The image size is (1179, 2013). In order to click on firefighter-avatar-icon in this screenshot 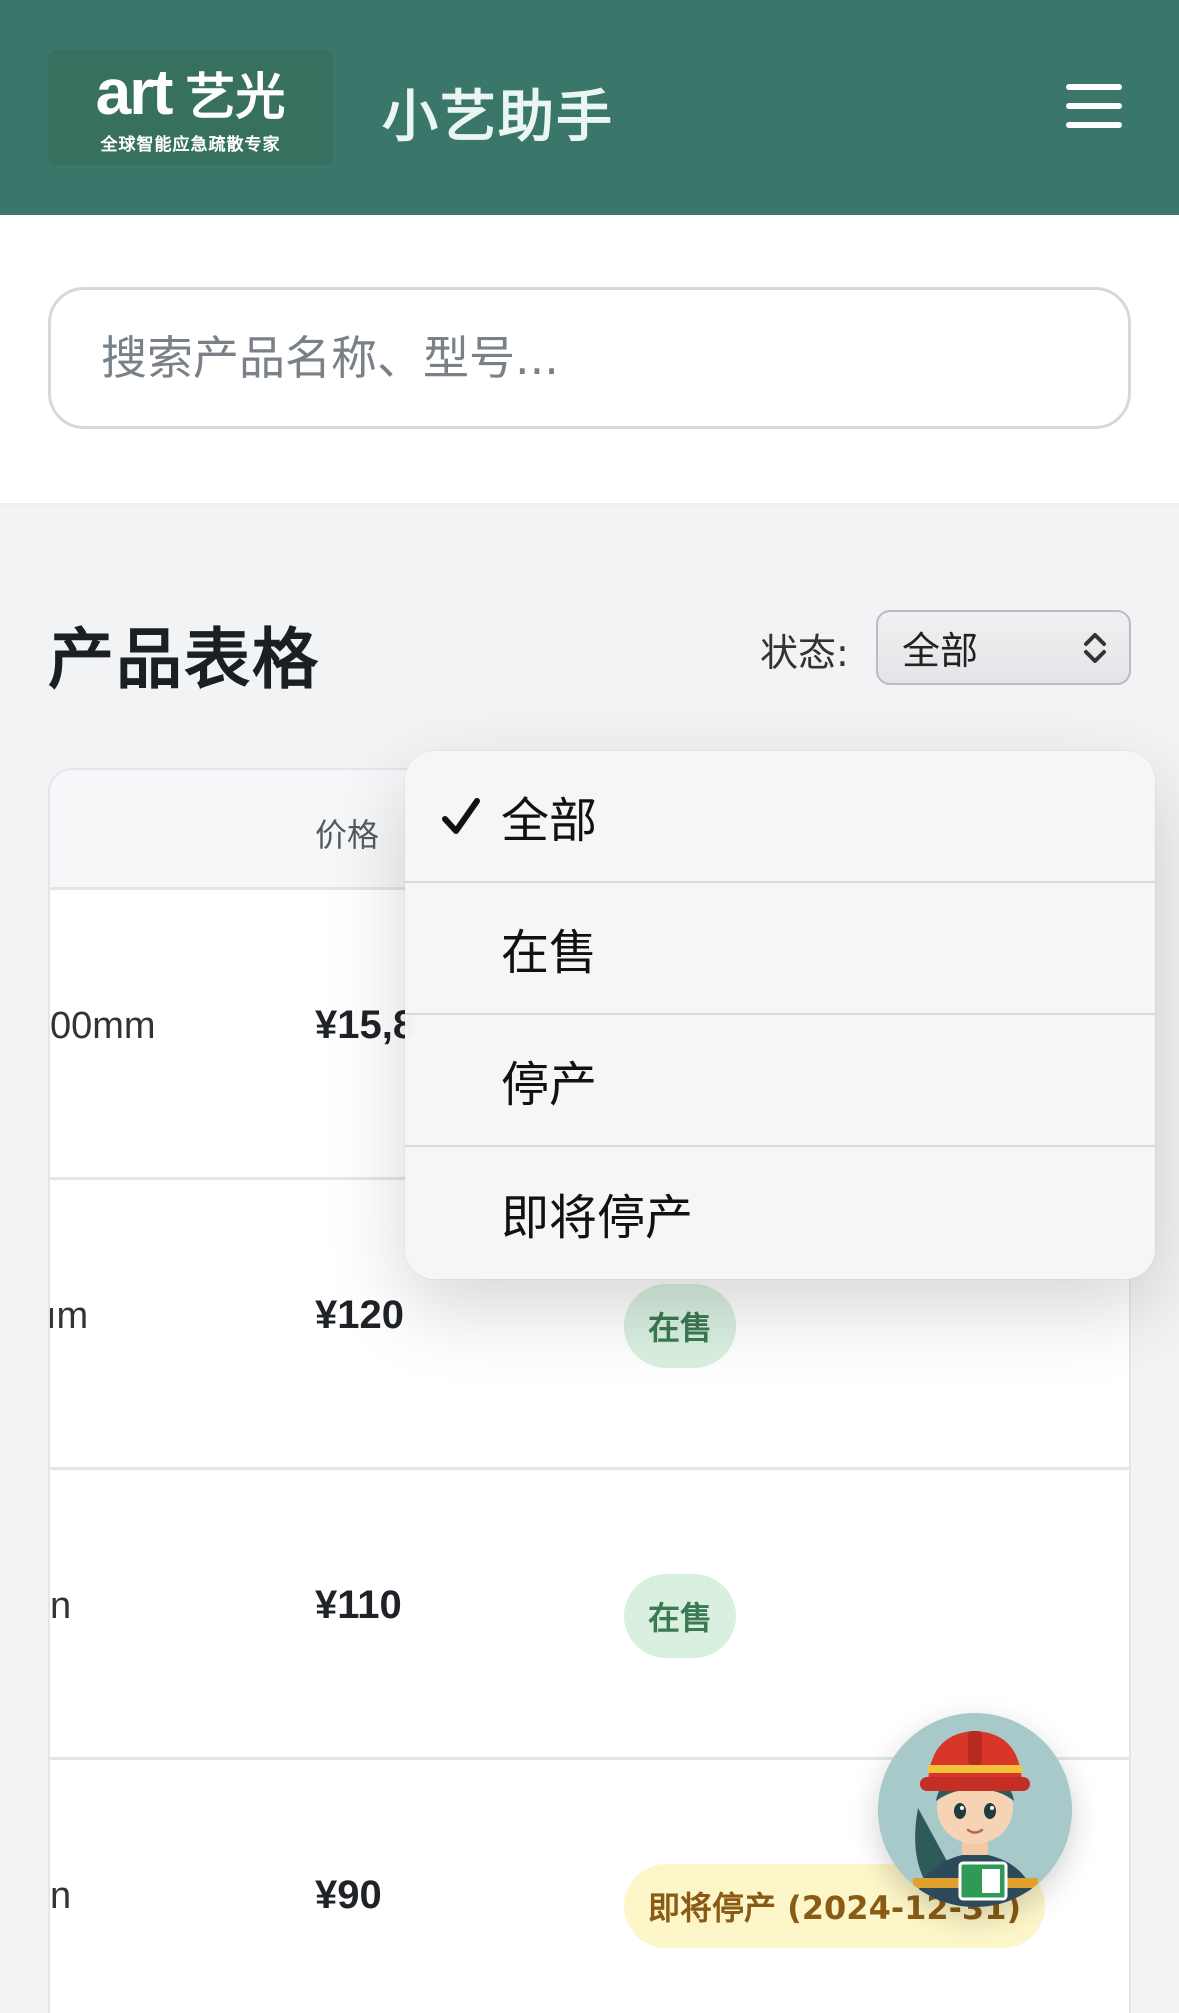, I will do `click(975, 1810)`.